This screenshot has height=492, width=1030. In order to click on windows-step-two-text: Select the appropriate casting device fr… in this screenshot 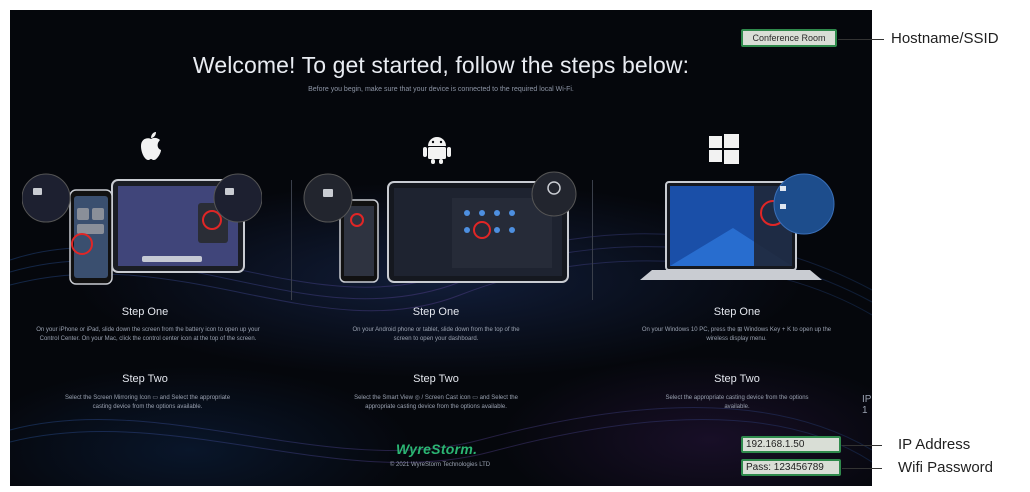, I will do `click(737, 402)`.